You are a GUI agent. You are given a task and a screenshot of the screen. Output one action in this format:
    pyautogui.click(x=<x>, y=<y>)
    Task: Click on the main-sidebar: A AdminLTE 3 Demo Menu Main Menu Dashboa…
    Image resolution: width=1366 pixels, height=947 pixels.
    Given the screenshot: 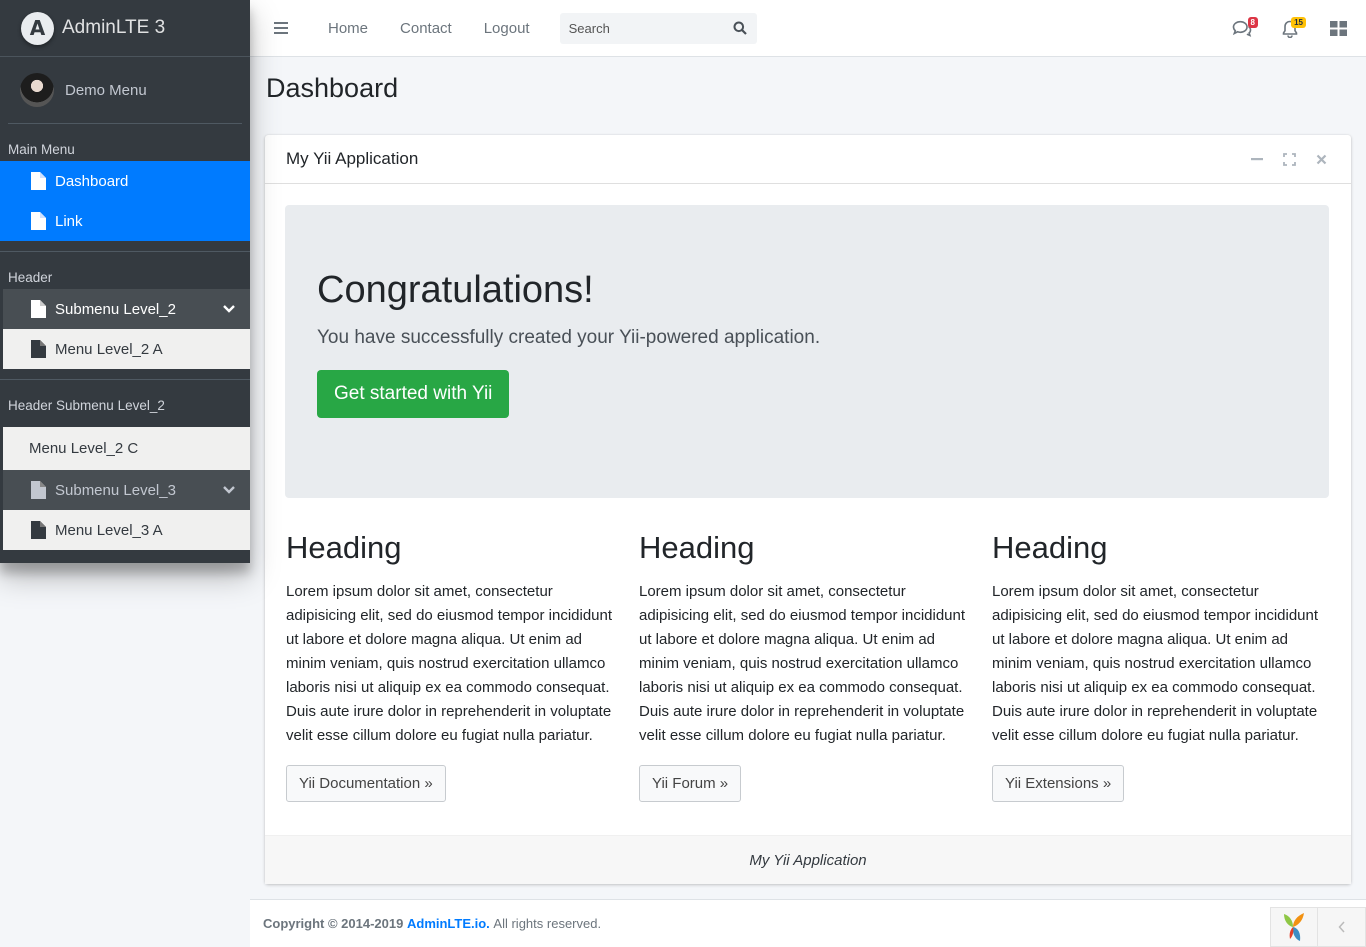 What is the action you would take?
    pyautogui.click(x=125, y=281)
    